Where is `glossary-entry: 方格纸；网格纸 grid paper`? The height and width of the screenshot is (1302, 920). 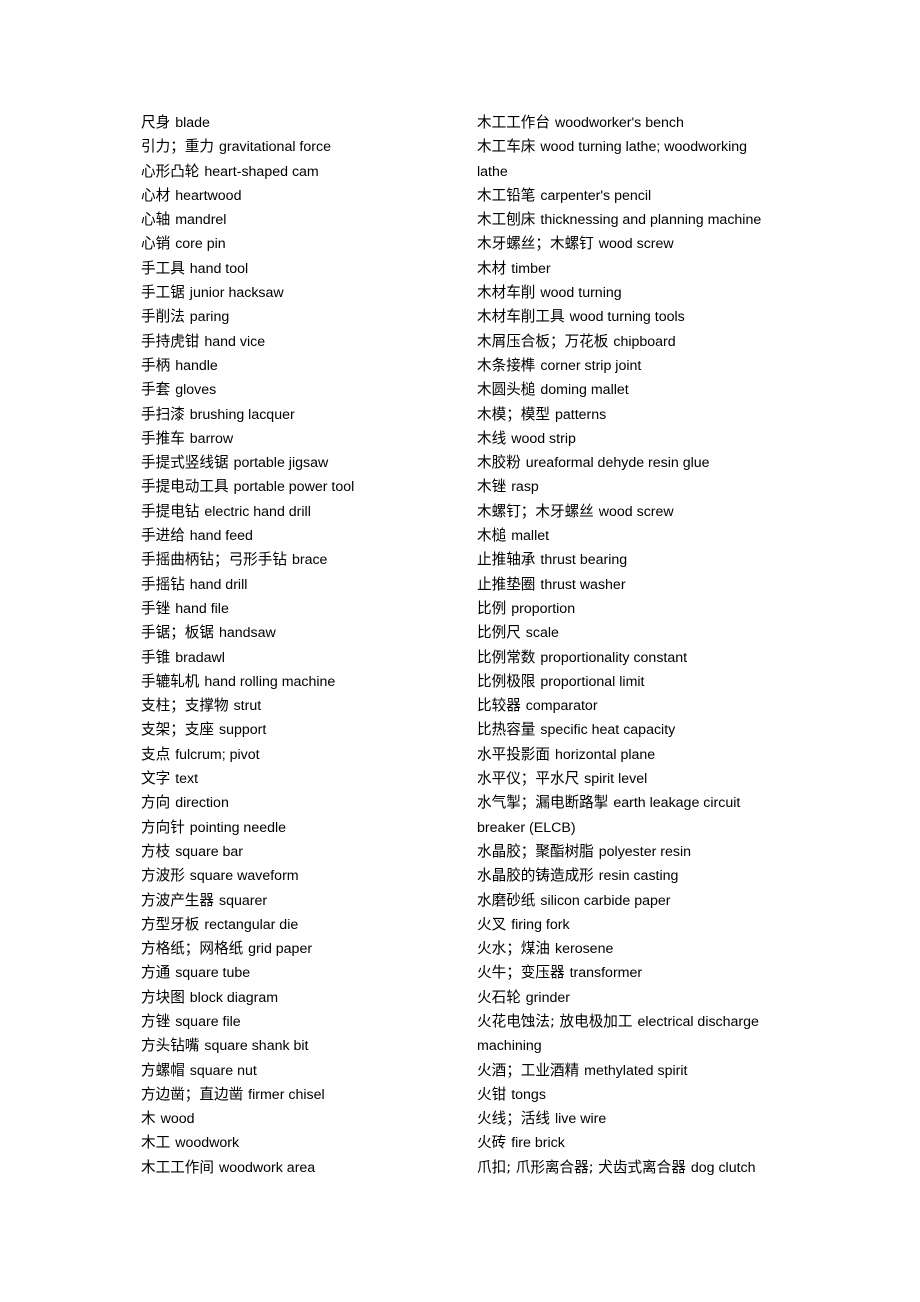
glossary-entry: 方格纸；网格纸 grid paper is located at coordinates (302, 949).